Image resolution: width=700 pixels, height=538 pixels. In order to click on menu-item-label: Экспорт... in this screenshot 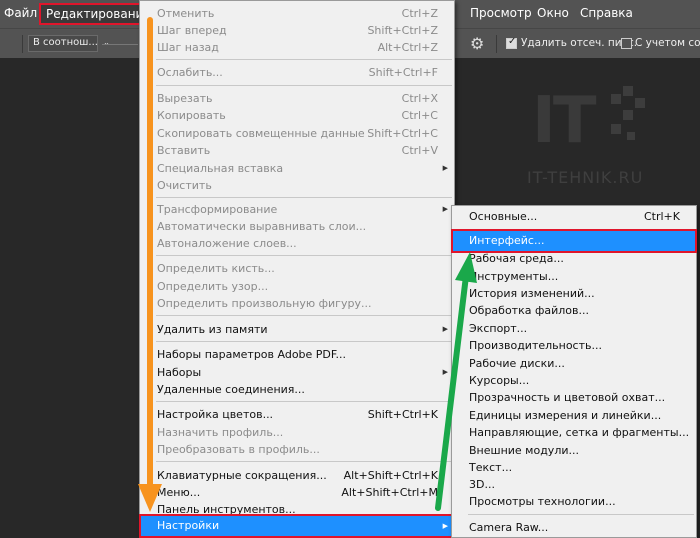, I will do `click(498, 328)`.